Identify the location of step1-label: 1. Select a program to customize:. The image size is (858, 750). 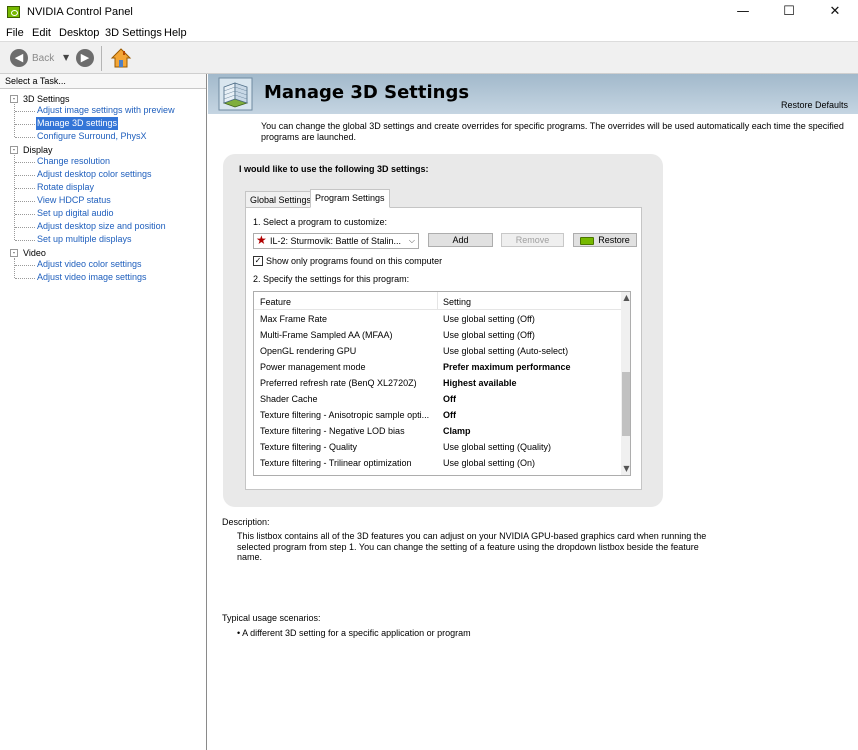
(320, 222).